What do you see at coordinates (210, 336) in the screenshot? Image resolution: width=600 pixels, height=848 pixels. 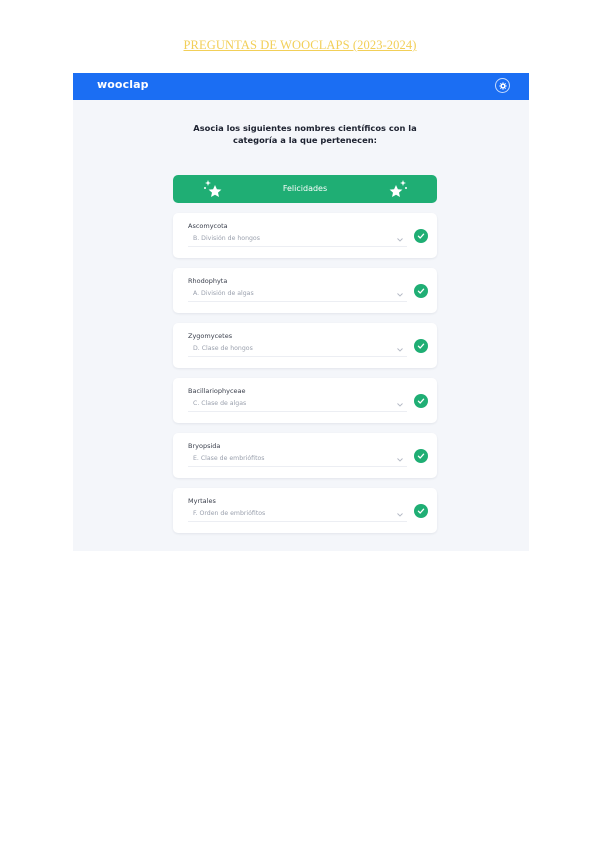 I see `term-label: Zygomycetes` at bounding box center [210, 336].